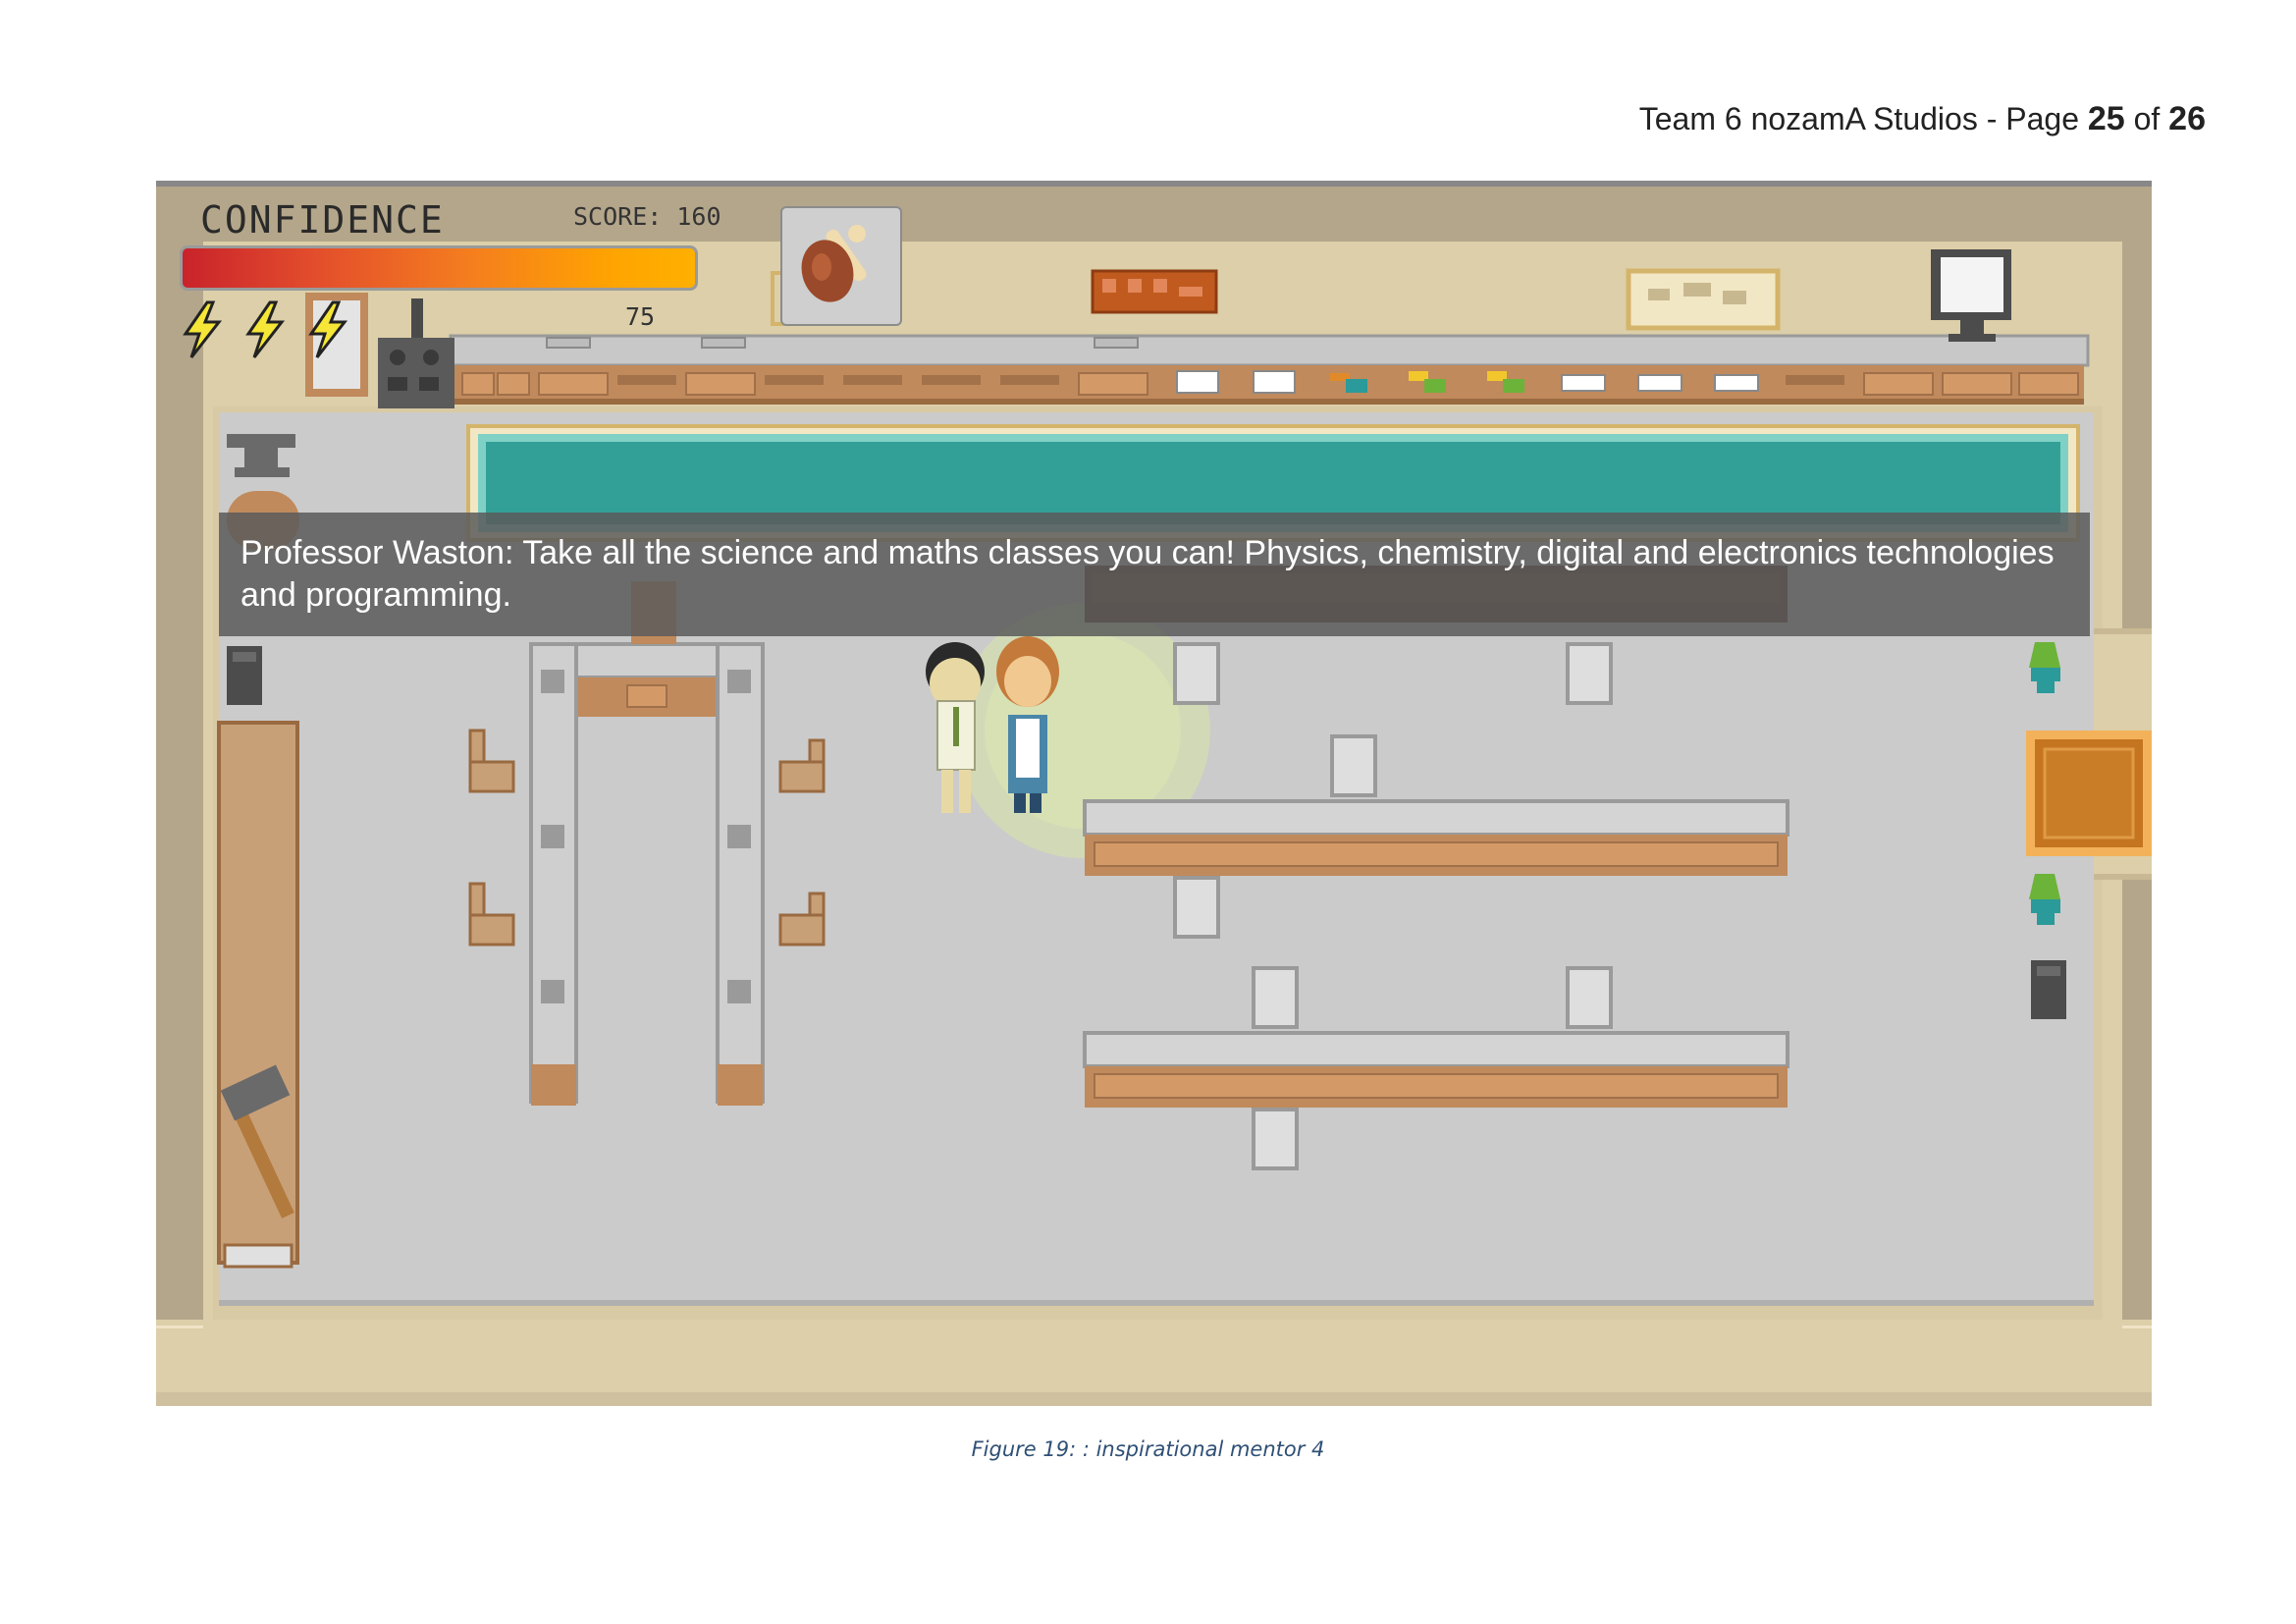  Describe the element at coordinates (439, 268) in the screenshot. I see `confidence-bar` at that location.